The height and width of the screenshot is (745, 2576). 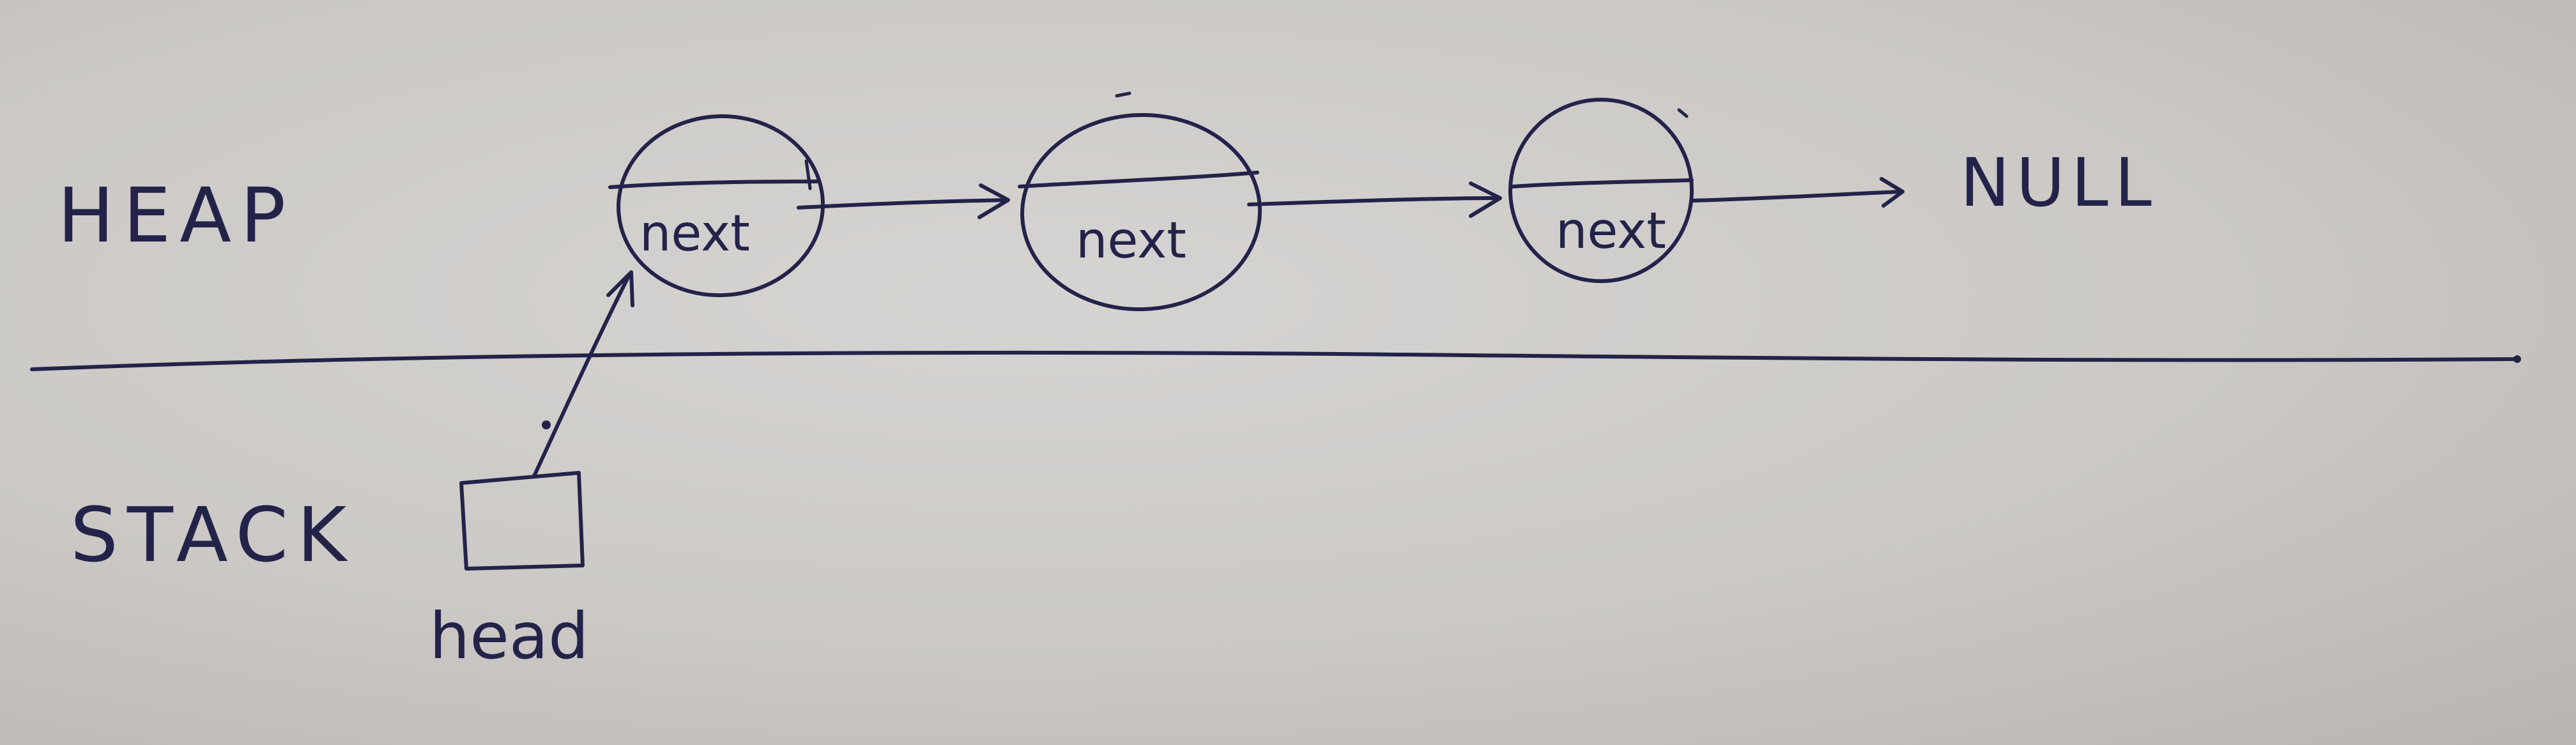 I want to click on arrow-head-to-node1-dot, so click(x=546, y=424).